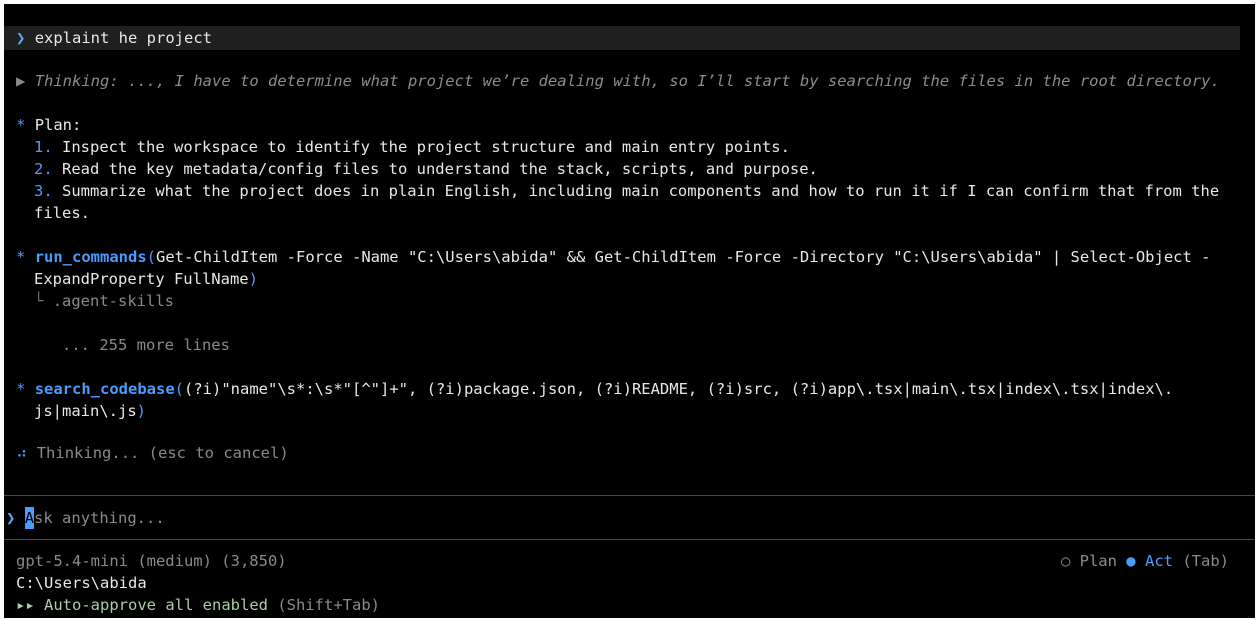  What do you see at coordinates (123, 38) in the screenshot?
I see `user-message-text: explaint he project` at bounding box center [123, 38].